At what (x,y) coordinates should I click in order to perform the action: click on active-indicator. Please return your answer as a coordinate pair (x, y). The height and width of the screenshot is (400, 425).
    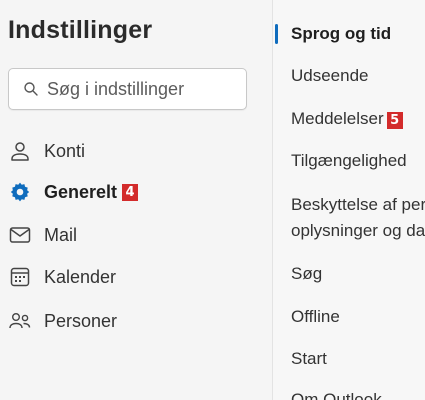
    Looking at the image, I should click on (276, 34).